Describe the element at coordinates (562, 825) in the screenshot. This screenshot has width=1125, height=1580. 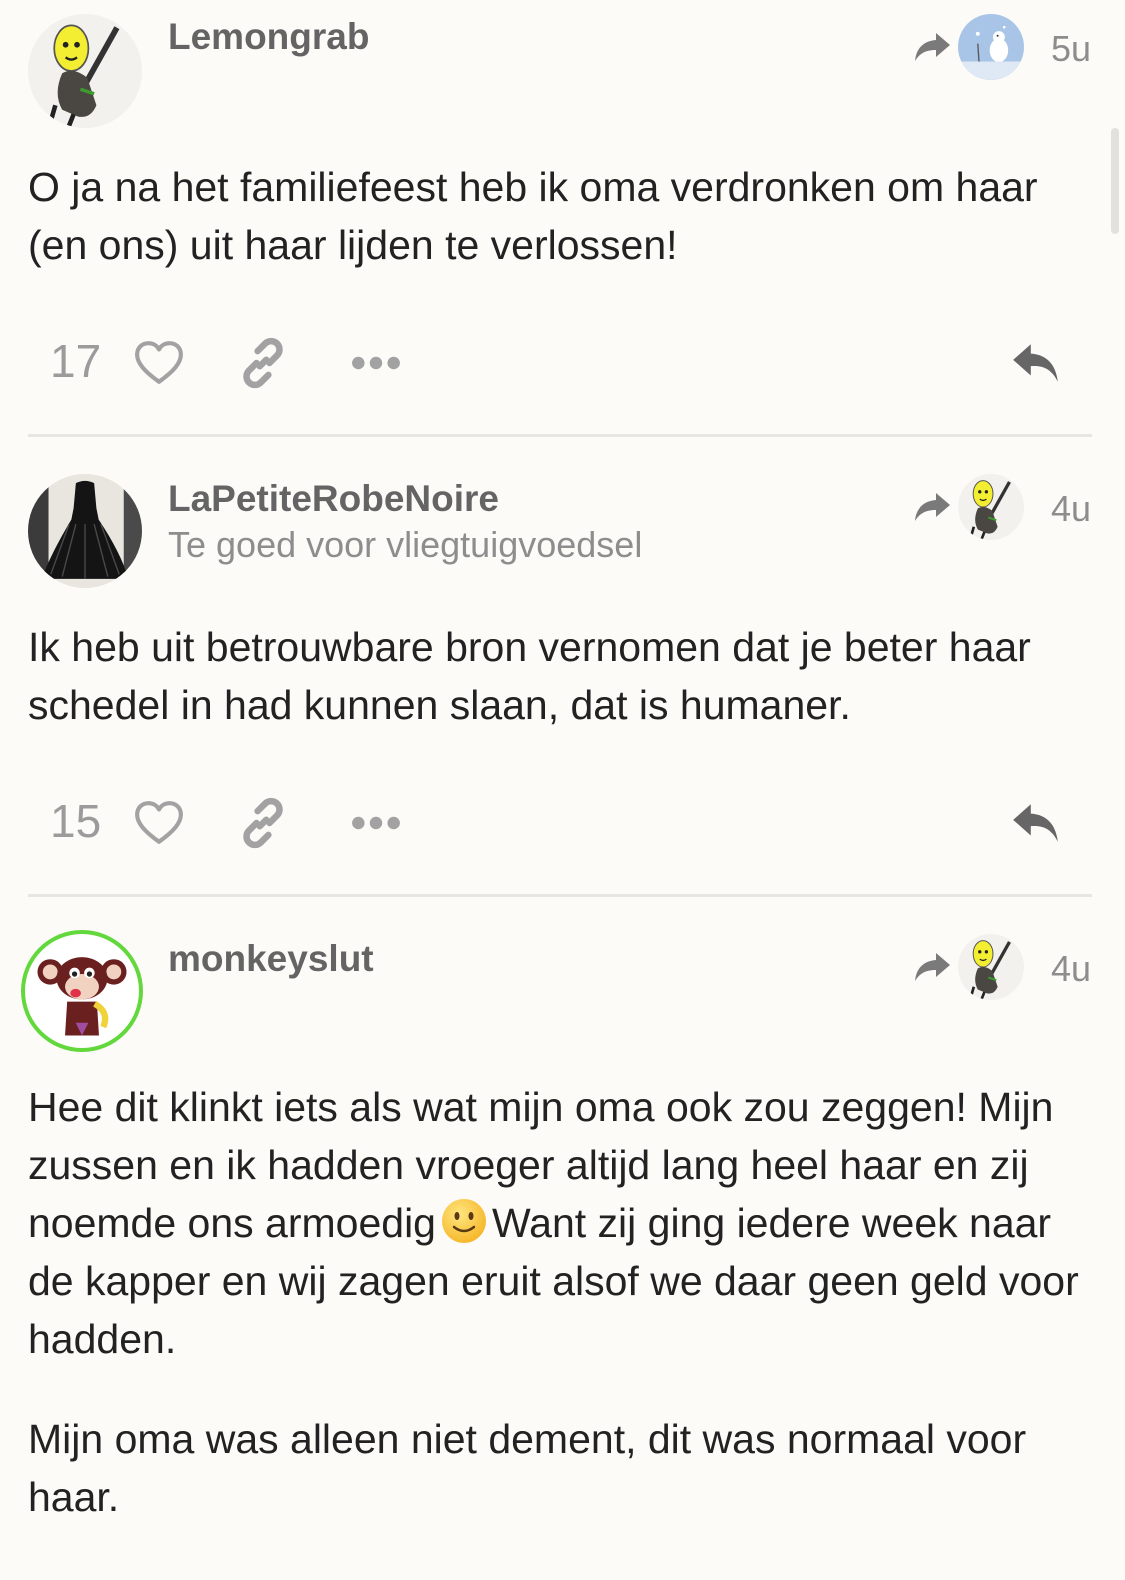
I see `post-actions: 15` at that location.